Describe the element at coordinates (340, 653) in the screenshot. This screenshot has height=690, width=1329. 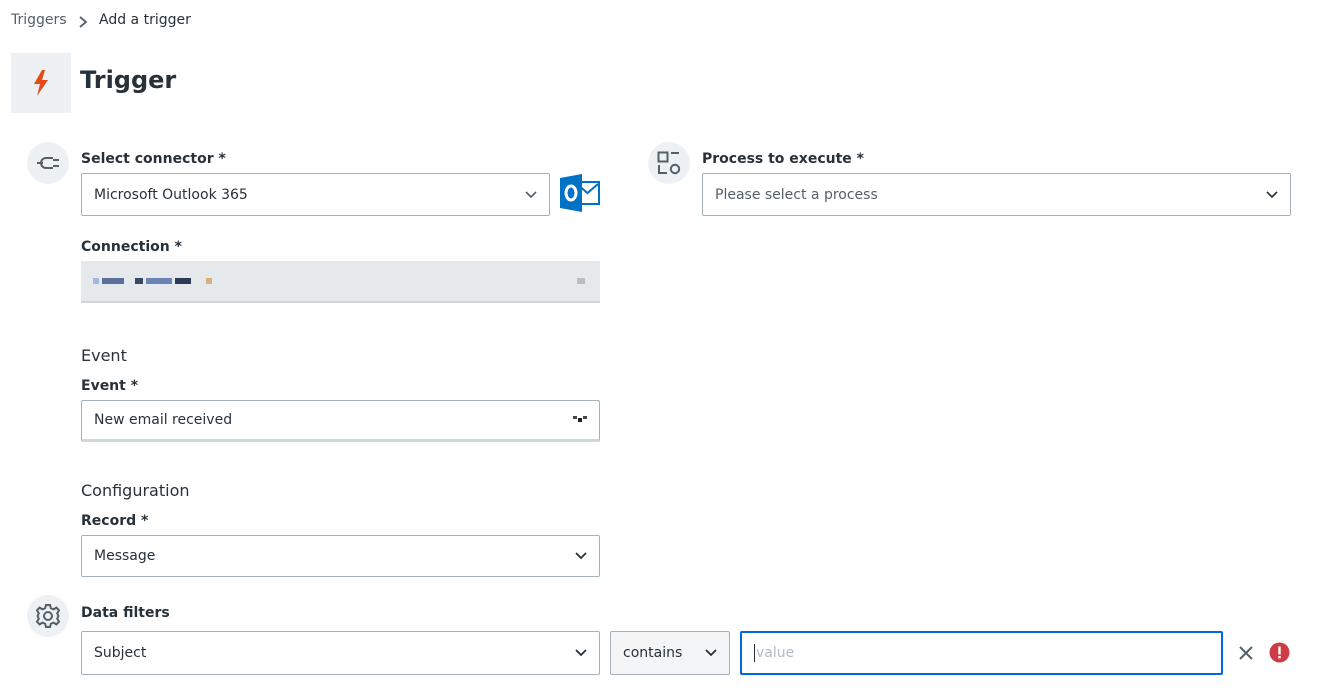
I see `filter-field-dropdown: Subject` at that location.